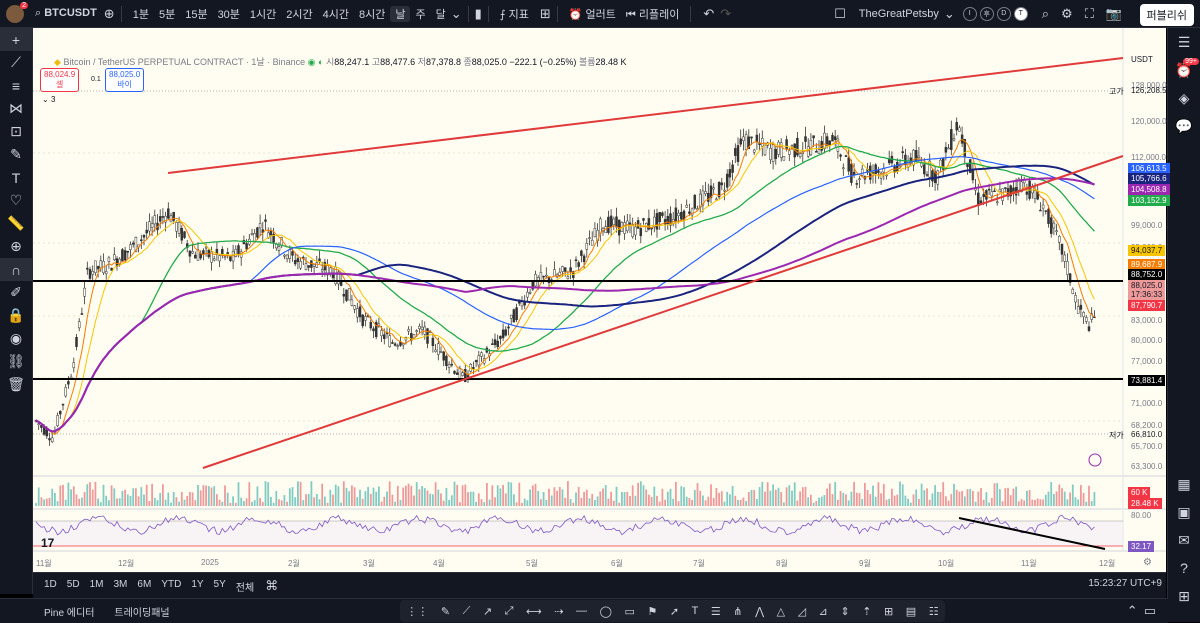  Describe the element at coordinates (16, 338) in the screenshot. I see `eye-icon: ◉` at that location.